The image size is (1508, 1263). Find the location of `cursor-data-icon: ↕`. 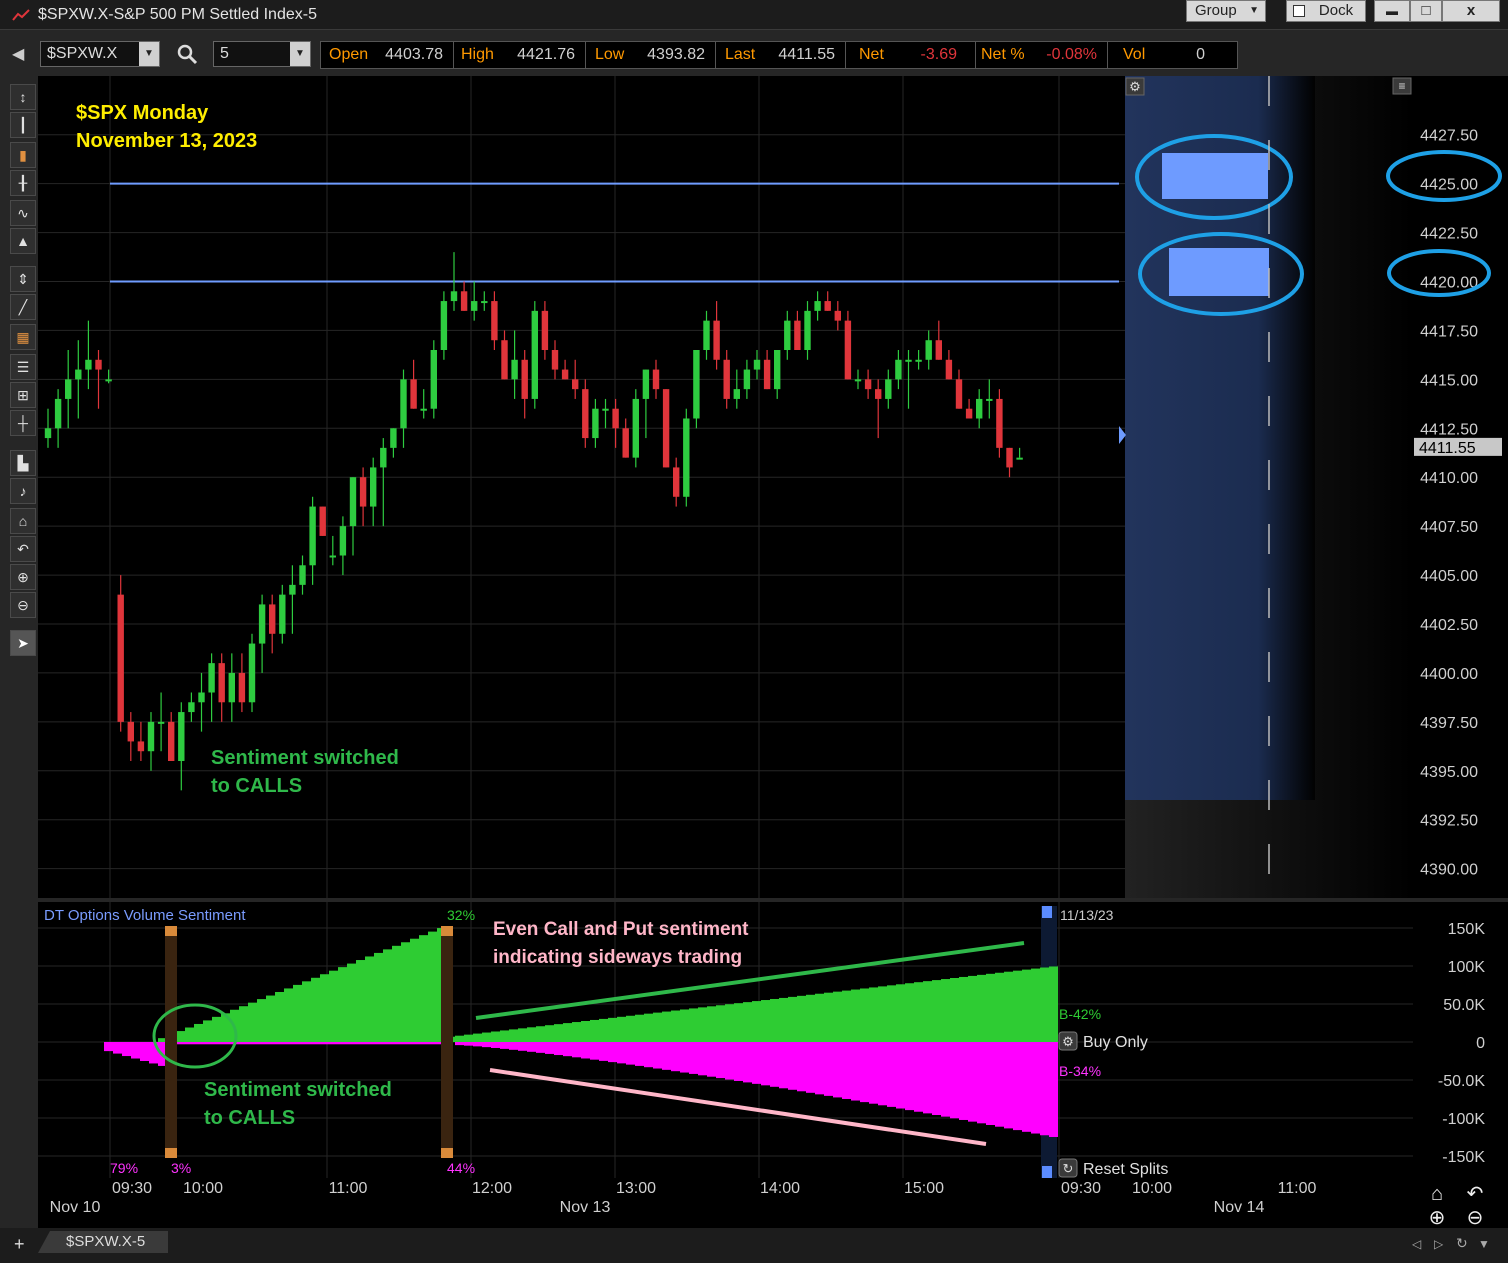

cursor-data-icon: ↕ is located at coordinates (23, 97).